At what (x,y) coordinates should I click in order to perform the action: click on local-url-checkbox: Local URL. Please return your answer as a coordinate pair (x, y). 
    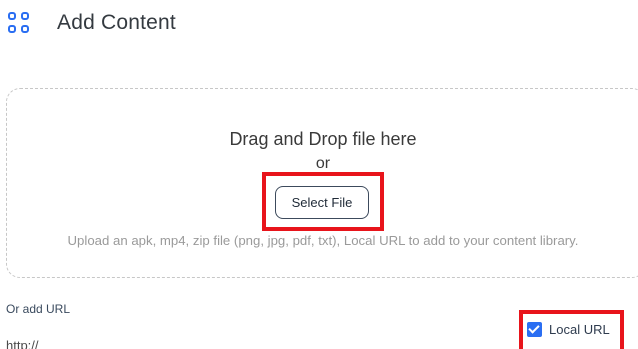
    Looking at the image, I should click on (568, 329).